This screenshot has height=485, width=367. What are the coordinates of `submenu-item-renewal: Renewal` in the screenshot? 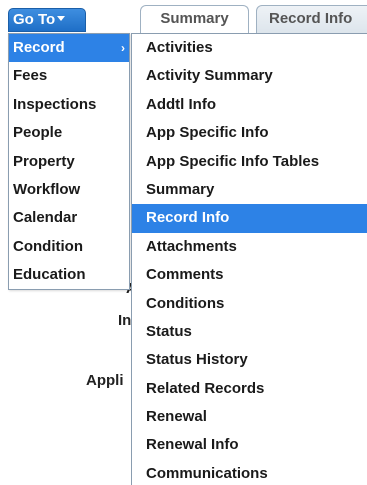 It's located at (249, 417).